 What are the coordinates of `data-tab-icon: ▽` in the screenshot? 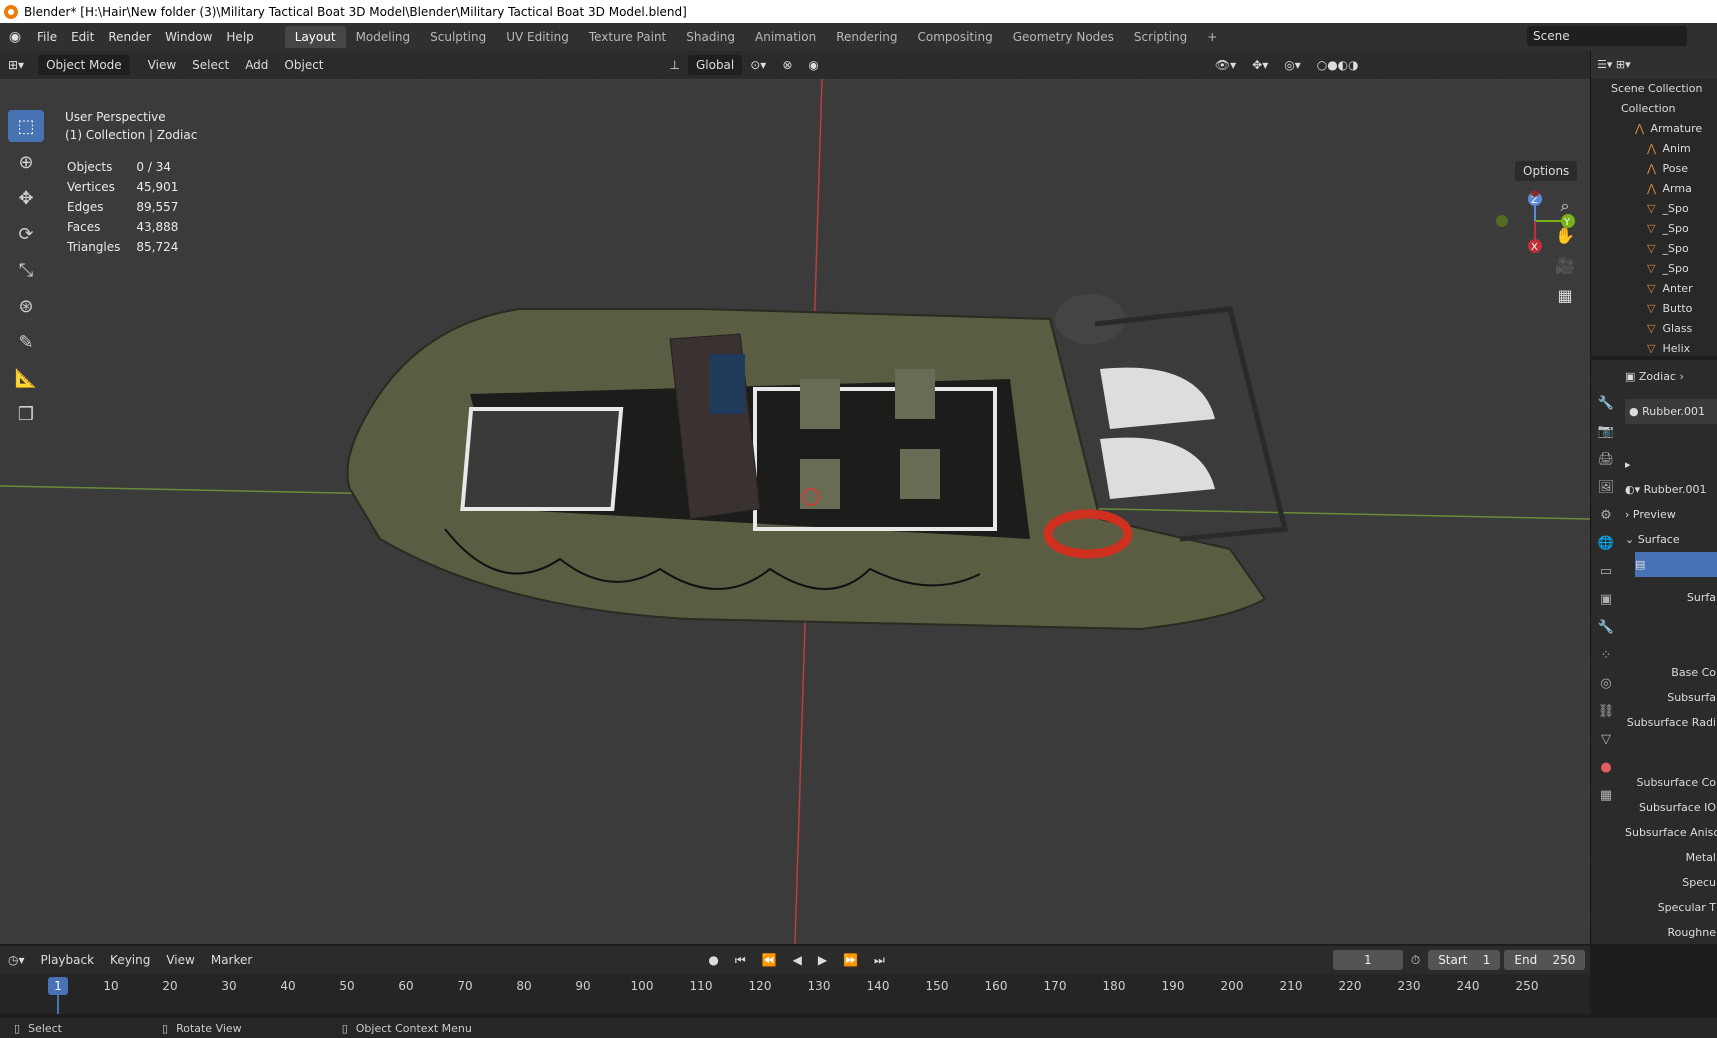 It's located at (1606, 740).